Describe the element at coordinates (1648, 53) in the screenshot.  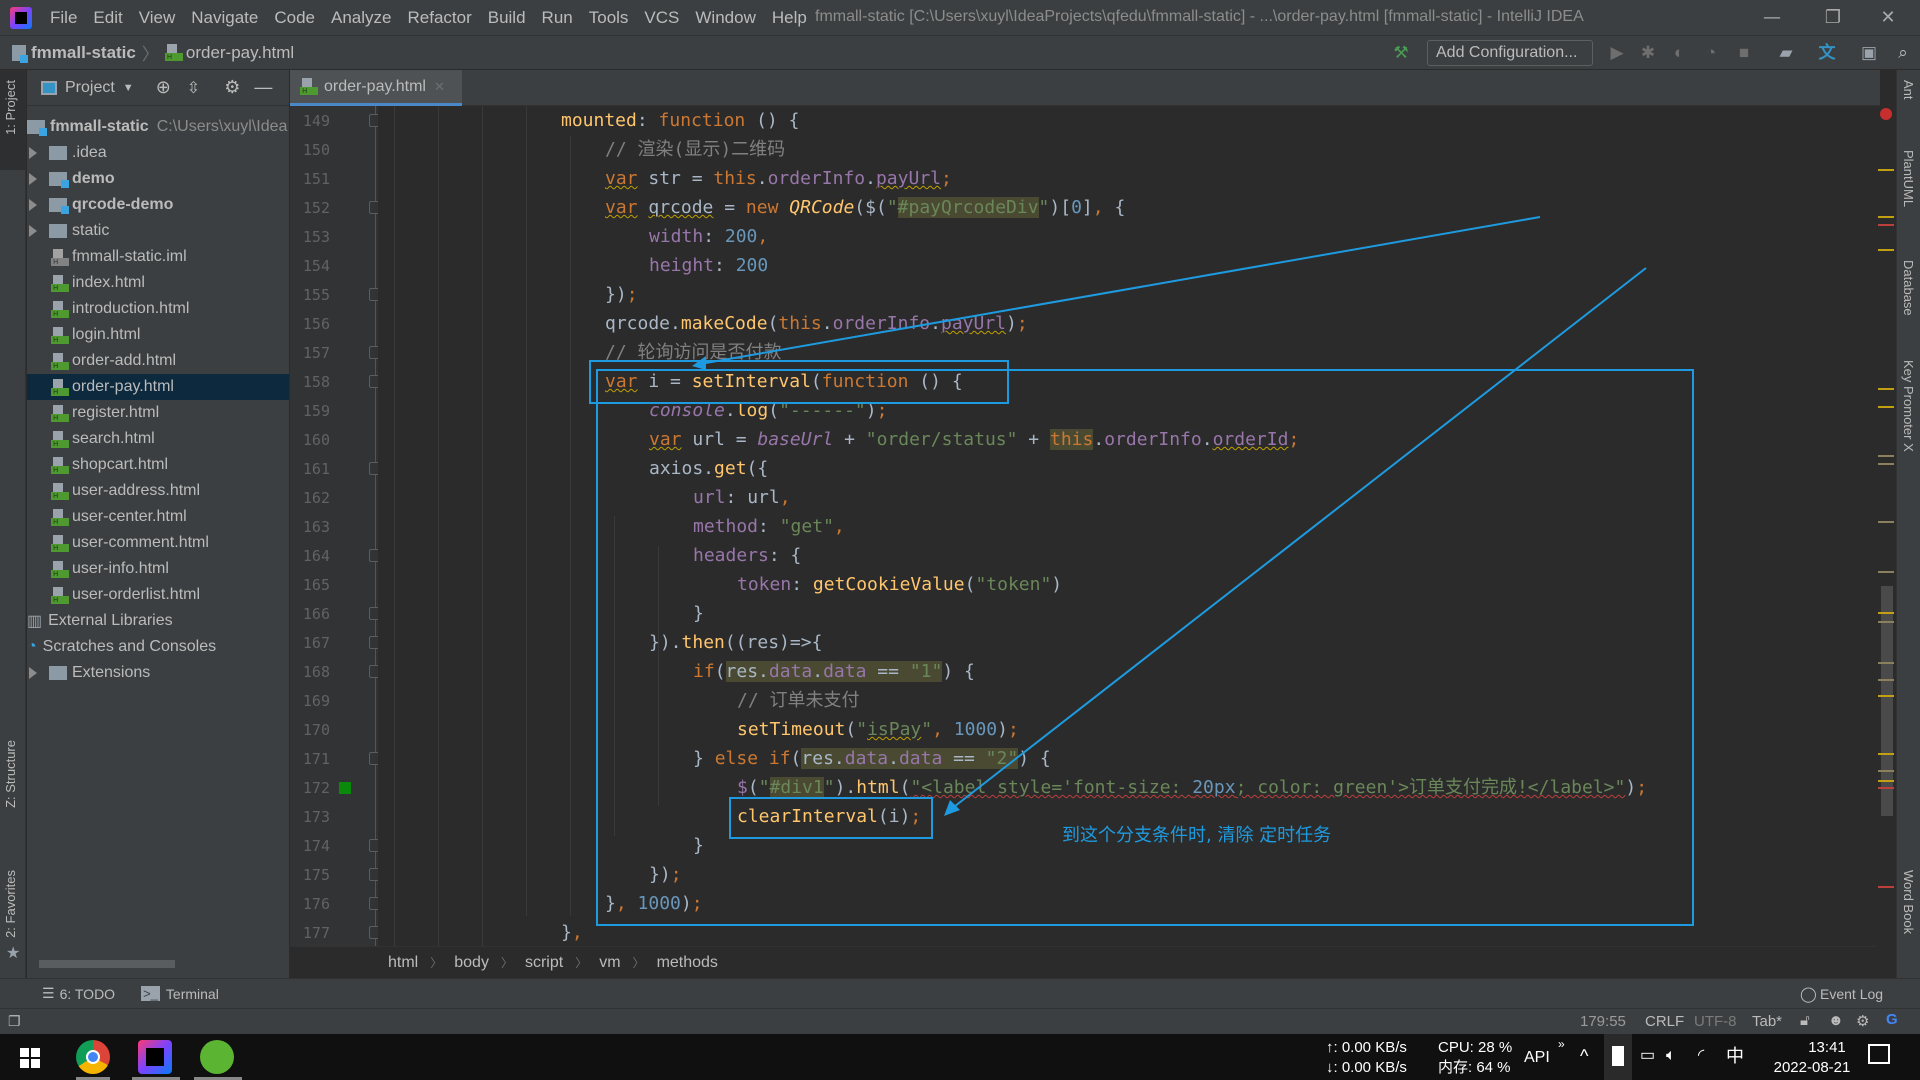
I see `debug-icon: ✱` at that location.